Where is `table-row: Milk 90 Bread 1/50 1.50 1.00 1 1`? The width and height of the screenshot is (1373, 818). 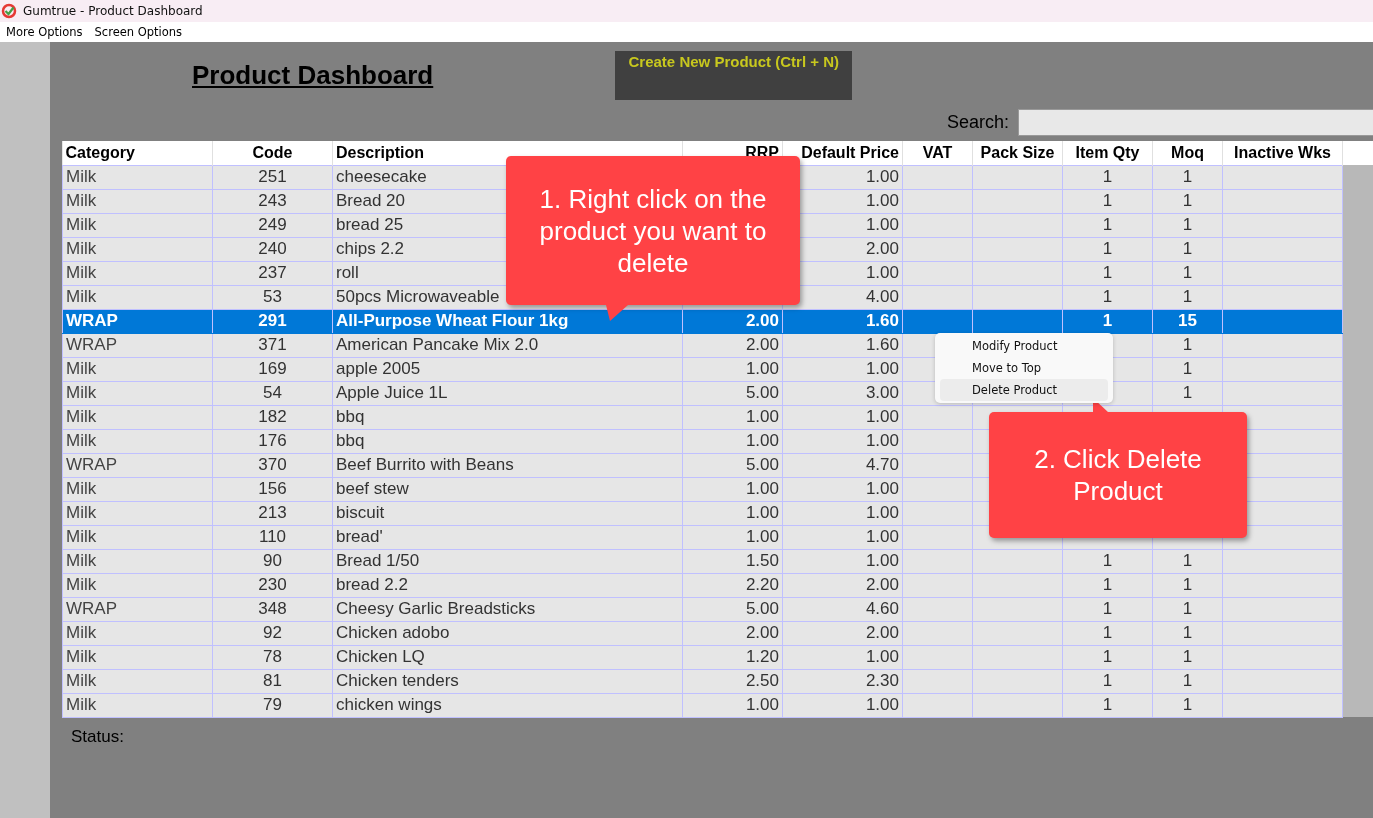
table-row: Milk 90 Bread 1/50 1.50 1.00 1 1 is located at coordinates (717, 561).